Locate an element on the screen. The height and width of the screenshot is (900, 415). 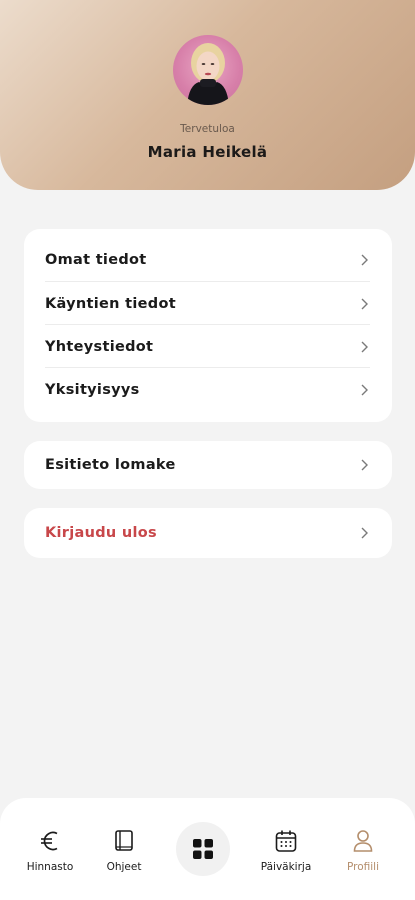
tab-label: Päiväkirja is located at coordinates (286, 867).